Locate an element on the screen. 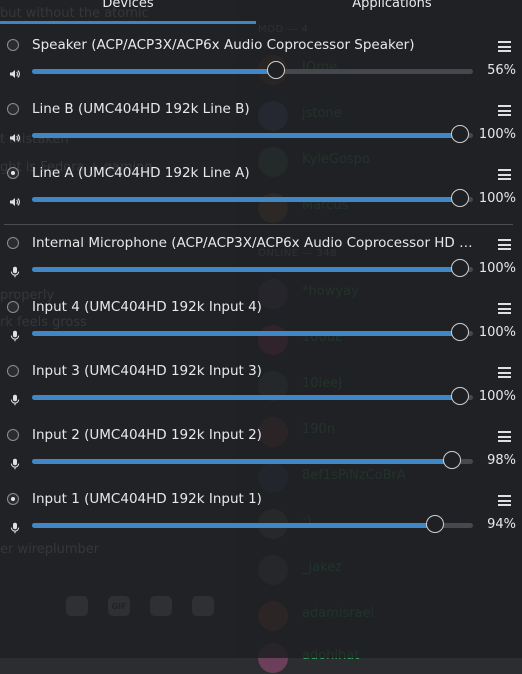 The image size is (522, 674). device-name: Line A (UMC404HD 192k Line A) is located at coordinates (141, 173).